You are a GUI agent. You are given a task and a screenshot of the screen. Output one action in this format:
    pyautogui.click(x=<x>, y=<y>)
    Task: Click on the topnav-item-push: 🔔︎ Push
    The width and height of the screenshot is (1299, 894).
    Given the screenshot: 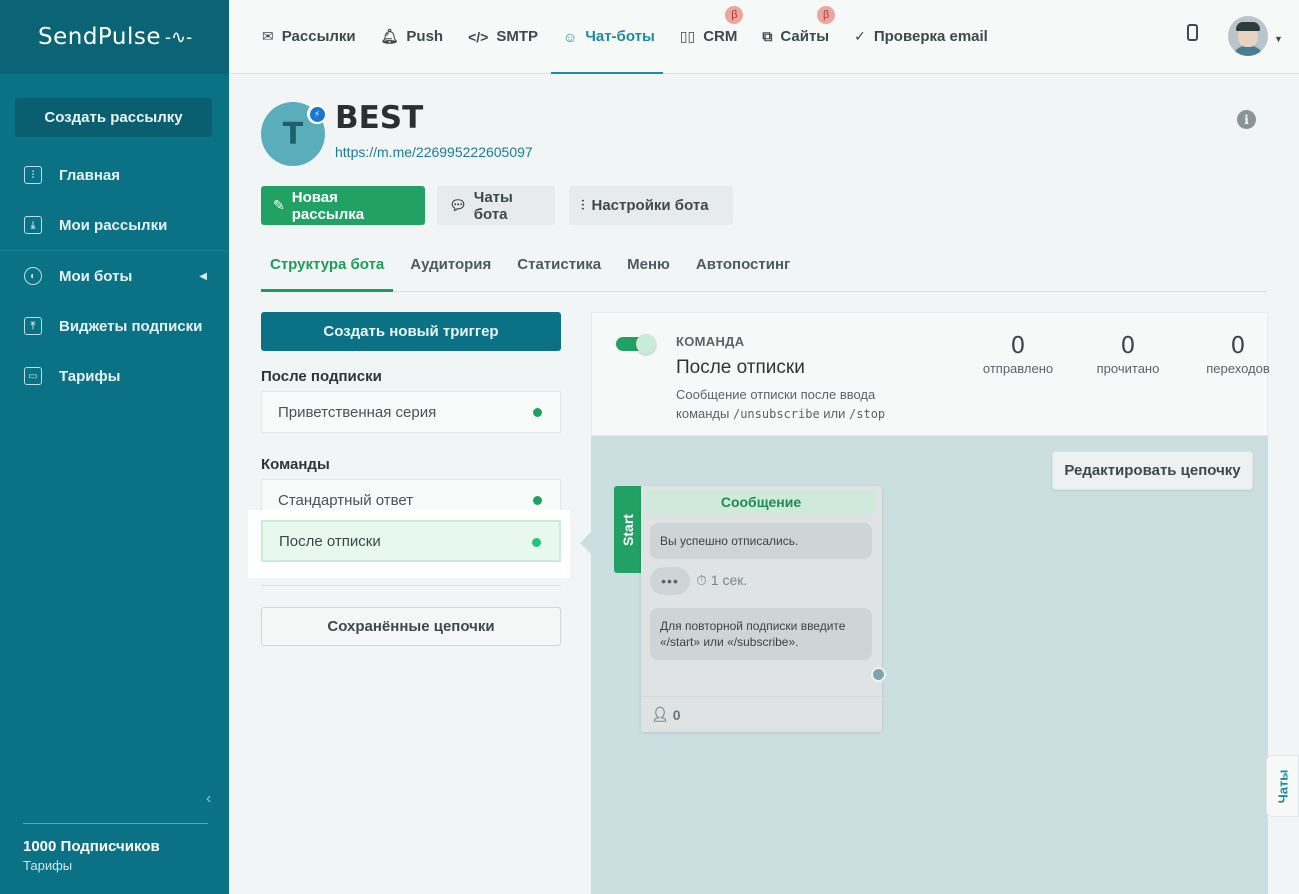 What is the action you would take?
    pyautogui.click(x=412, y=37)
    